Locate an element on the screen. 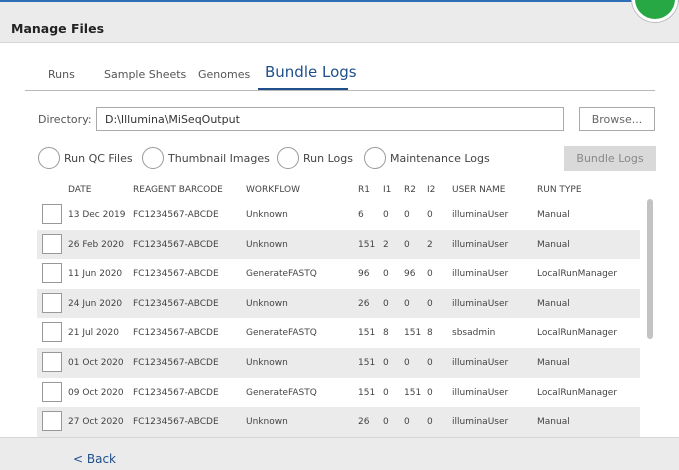 The image size is (679, 470). title-accent is located at coordinates (339, 1).